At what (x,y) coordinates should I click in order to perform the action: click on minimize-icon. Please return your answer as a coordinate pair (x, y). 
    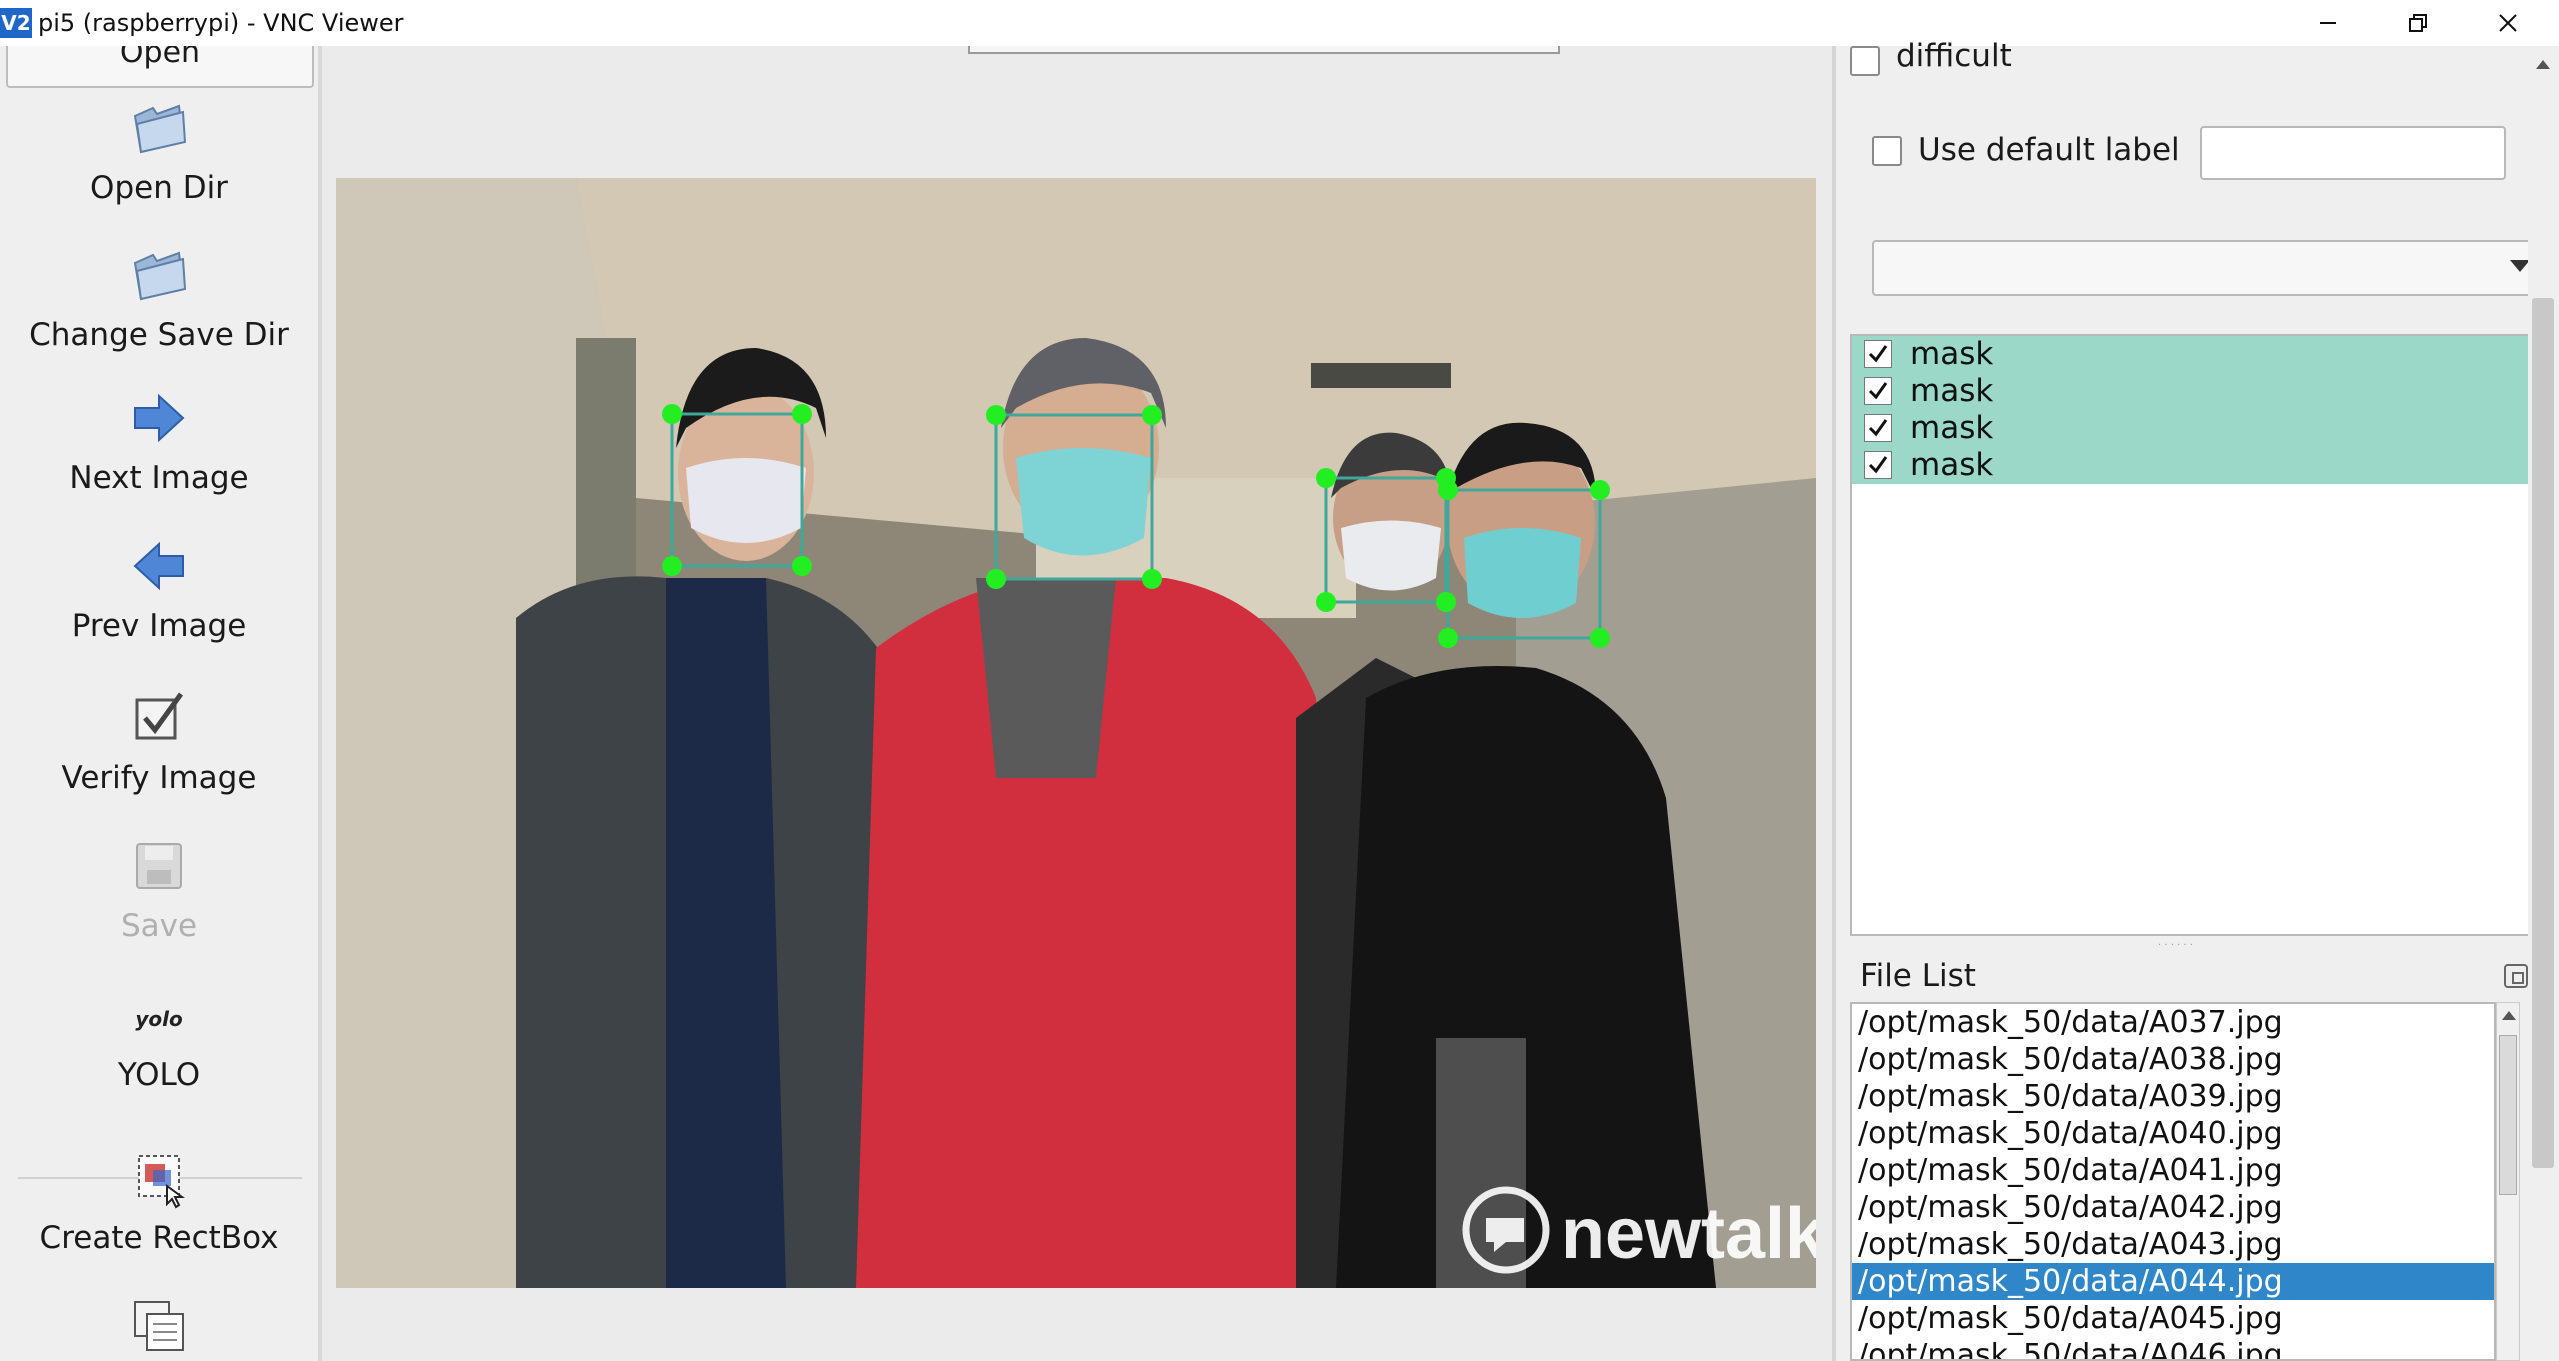
    Looking at the image, I should click on (2328, 23).